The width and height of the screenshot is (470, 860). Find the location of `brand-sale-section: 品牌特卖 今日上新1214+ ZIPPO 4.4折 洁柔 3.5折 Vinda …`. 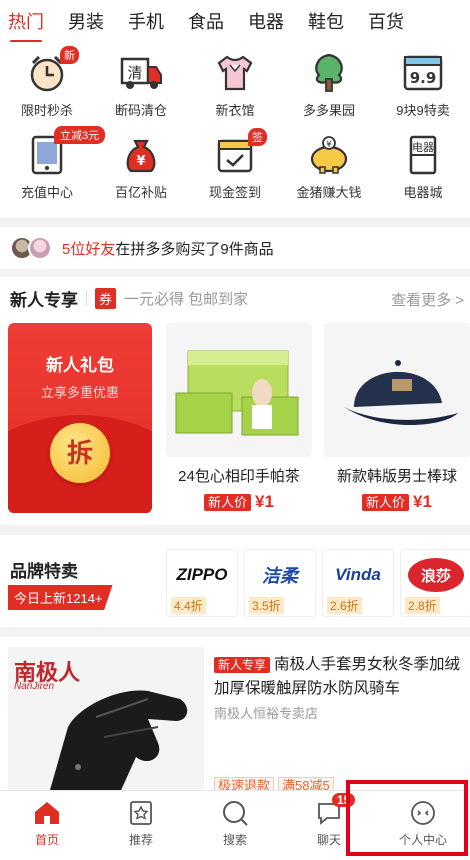

brand-sale-section: 品牌特卖 今日上新1214+ ZIPPO 4.4折 洁柔 3.5折 Vinda … is located at coordinates (235, 581).